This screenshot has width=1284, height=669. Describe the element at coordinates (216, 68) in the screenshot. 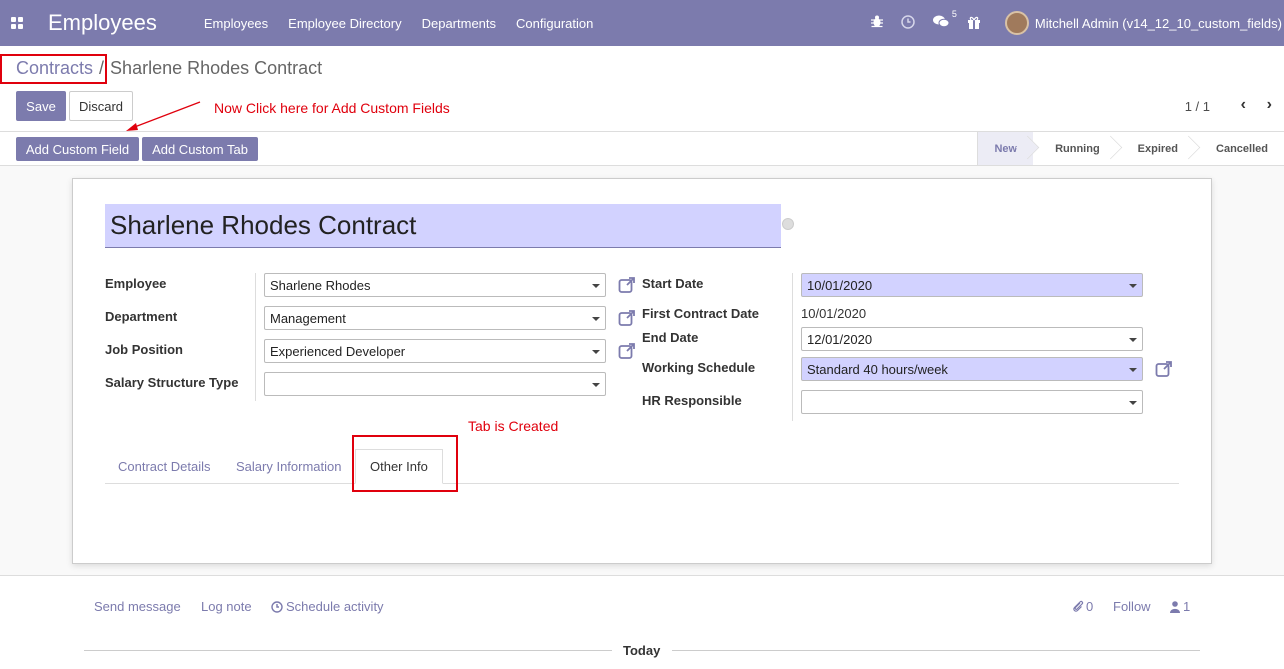

I see `breadcrumb-current: Sharlene Rhodes Contract` at that location.